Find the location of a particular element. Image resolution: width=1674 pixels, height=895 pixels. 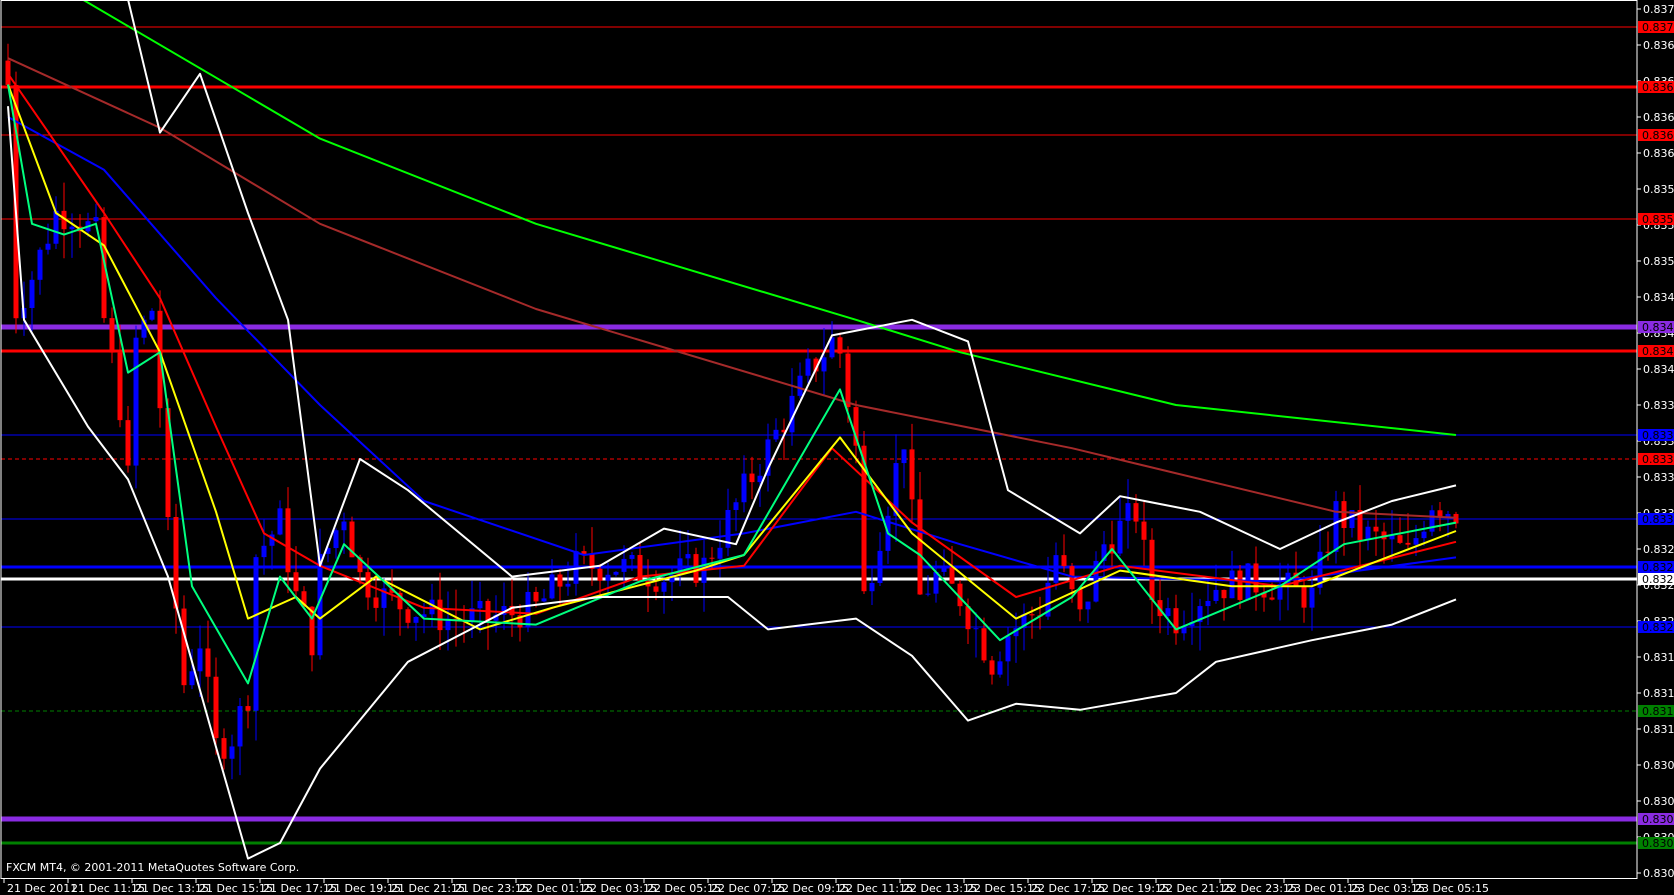

time-tick-label: 22 Dec 05:15 is located at coordinates (684, 888).